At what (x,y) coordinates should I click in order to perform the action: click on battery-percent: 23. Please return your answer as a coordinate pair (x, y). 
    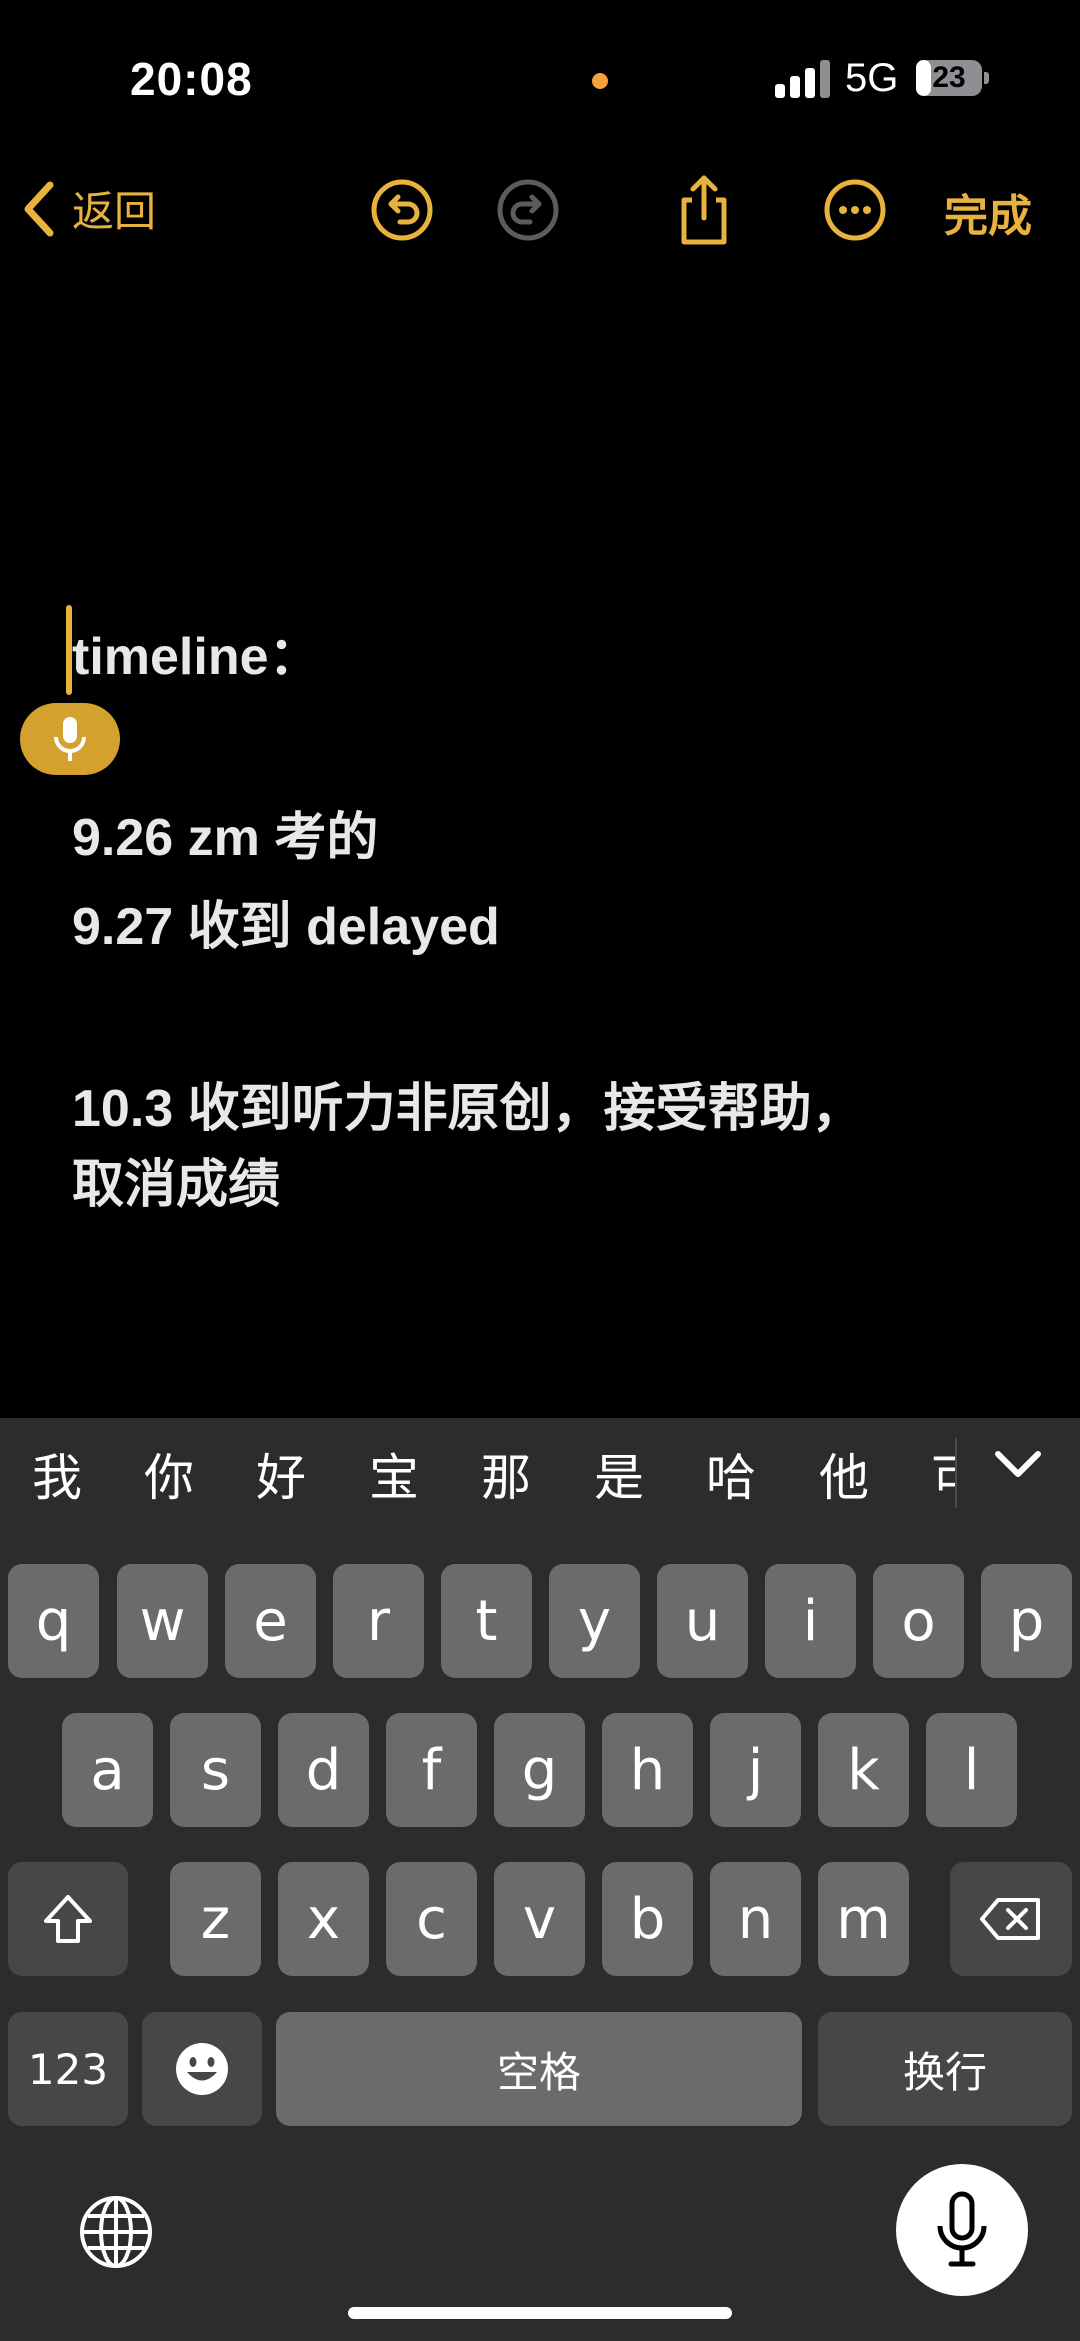
    Looking at the image, I should click on (949, 77).